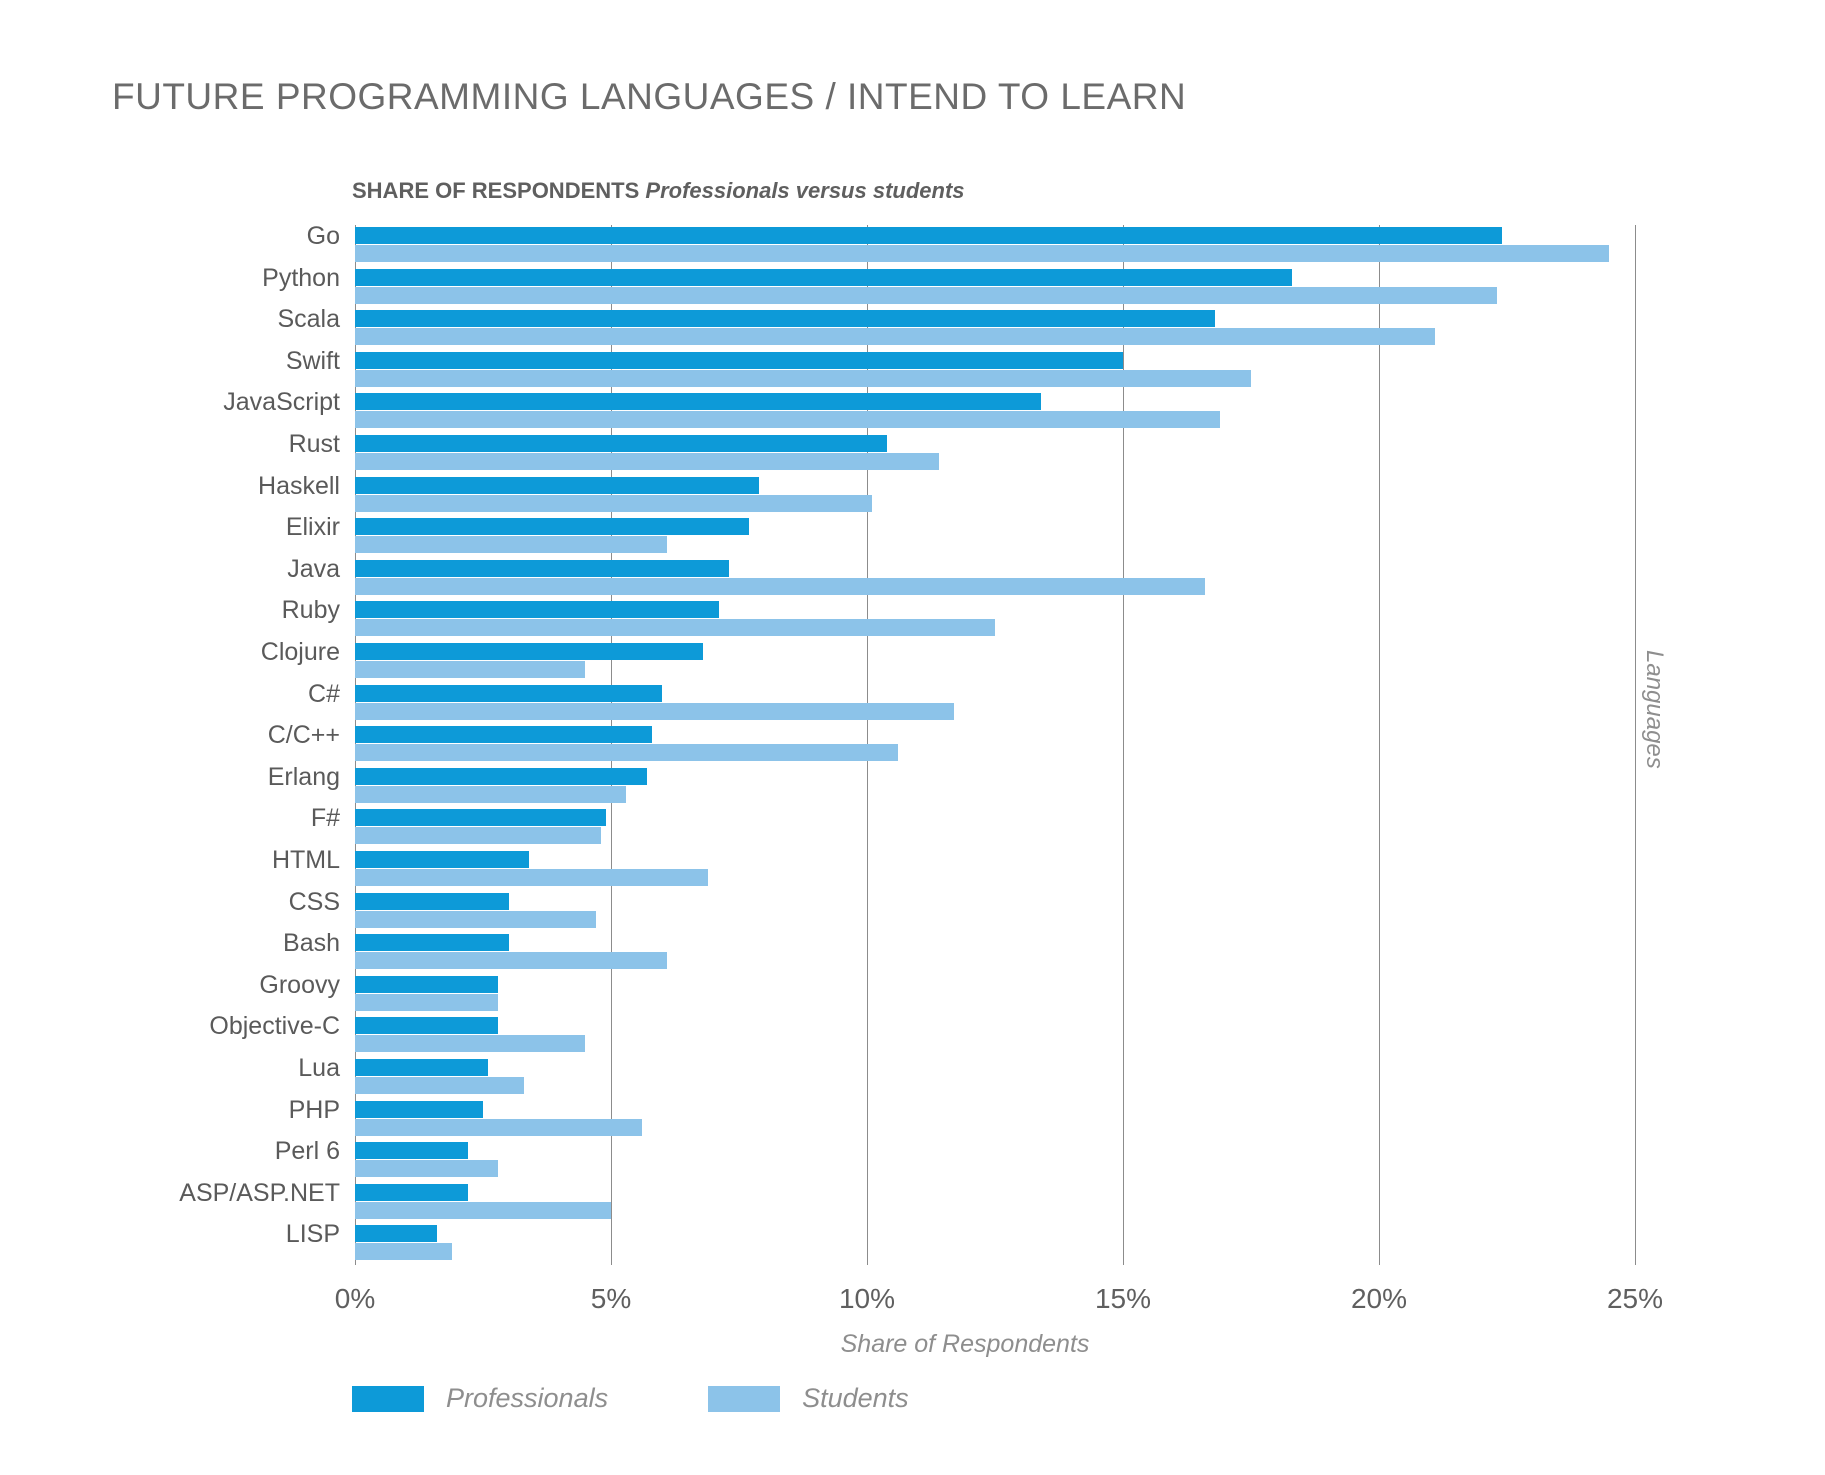 This screenshot has width=1825, height=1475. What do you see at coordinates (478, 836) in the screenshot?
I see `bar-students-f-` at bounding box center [478, 836].